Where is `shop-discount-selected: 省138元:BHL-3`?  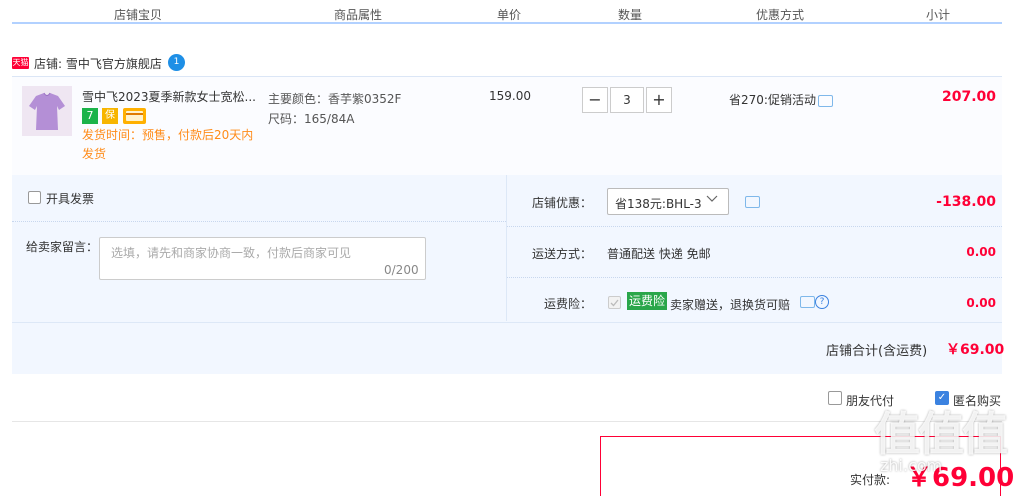 shop-discount-selected: 省138元:BHL-3 is located at coordinates (658, 204).